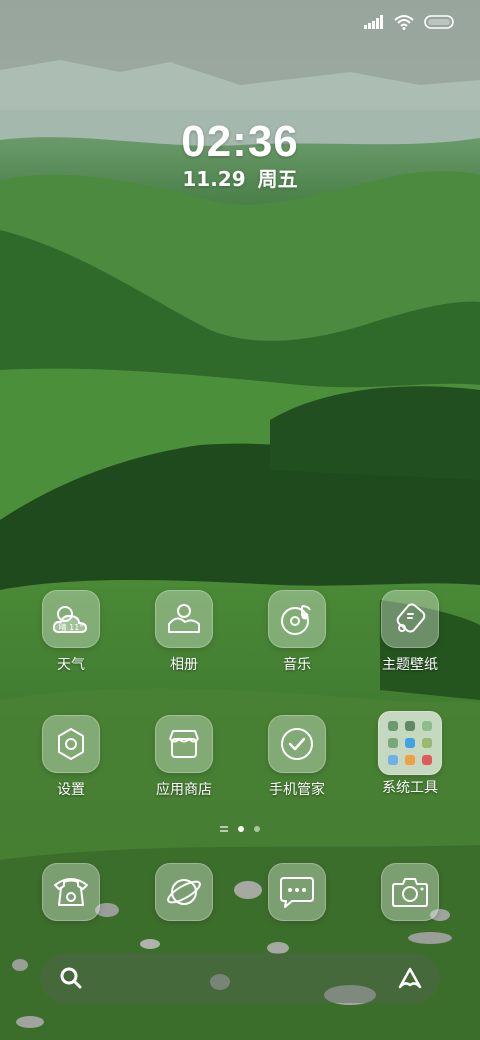  I want to click on messages-icon, so click(297, 892).